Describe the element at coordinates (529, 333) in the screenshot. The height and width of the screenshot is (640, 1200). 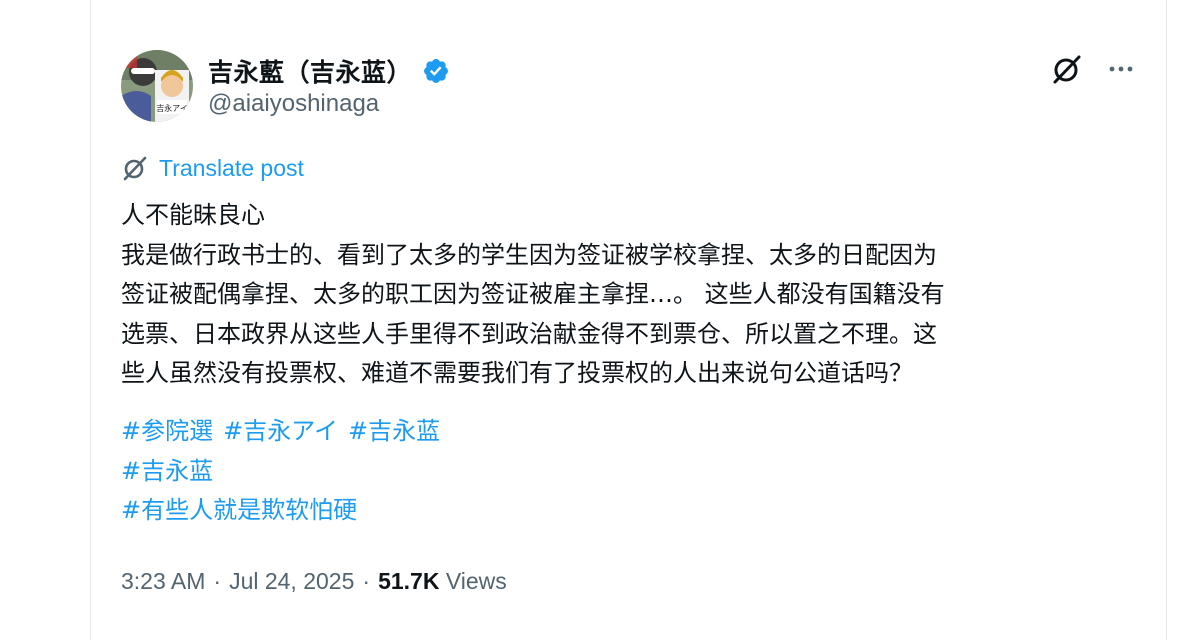
I see `post-text-line: 选票、日本政界从这些人手里得不到政治献金得不到票仓、所以置之不理。这` at that location.